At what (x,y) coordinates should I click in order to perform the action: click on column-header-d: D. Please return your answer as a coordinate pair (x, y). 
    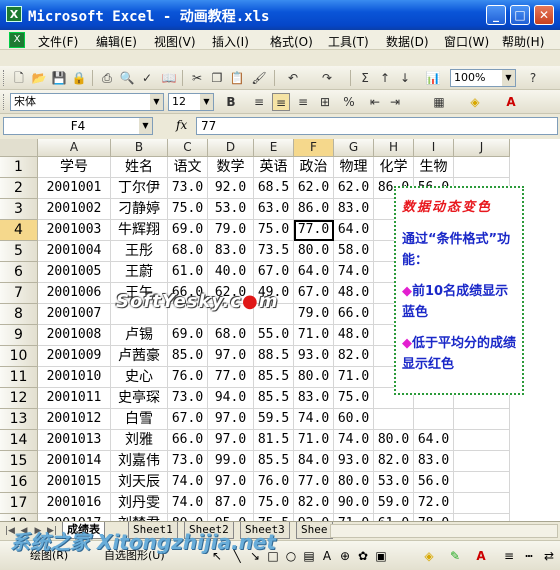
    Looking at the image, I should click on (231, 148).